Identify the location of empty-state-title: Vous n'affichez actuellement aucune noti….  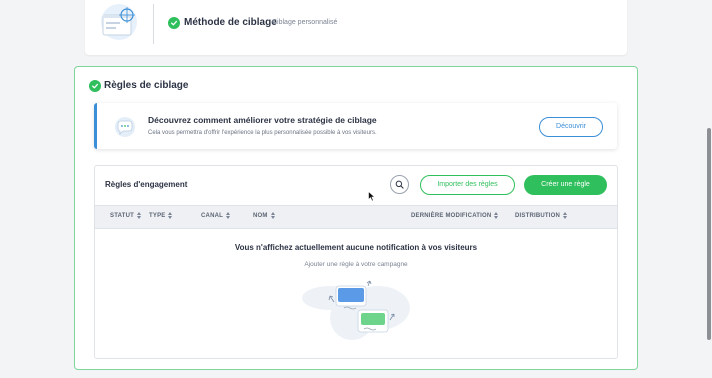
(356, 247).